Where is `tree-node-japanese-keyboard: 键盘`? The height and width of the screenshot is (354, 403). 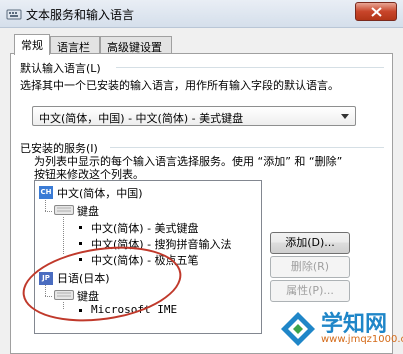
tree-node-japanese-keyboard: 键盘 is located at coordinates (88, 296).